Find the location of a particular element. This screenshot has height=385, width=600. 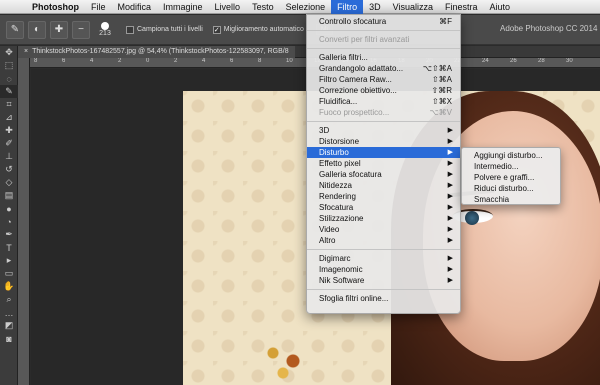

eraser-tool-icon: ◇ is located at coordinates (9, 182).